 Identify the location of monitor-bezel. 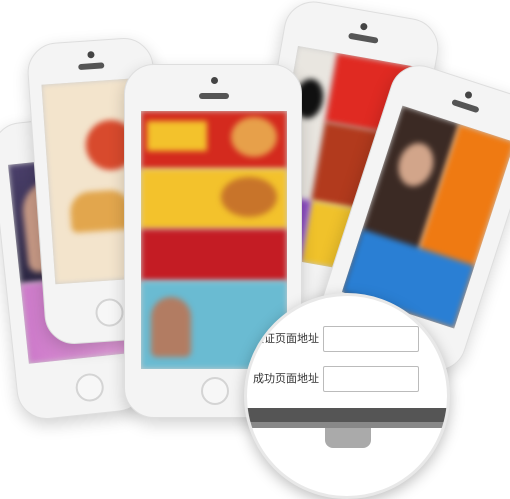
(347, 415).